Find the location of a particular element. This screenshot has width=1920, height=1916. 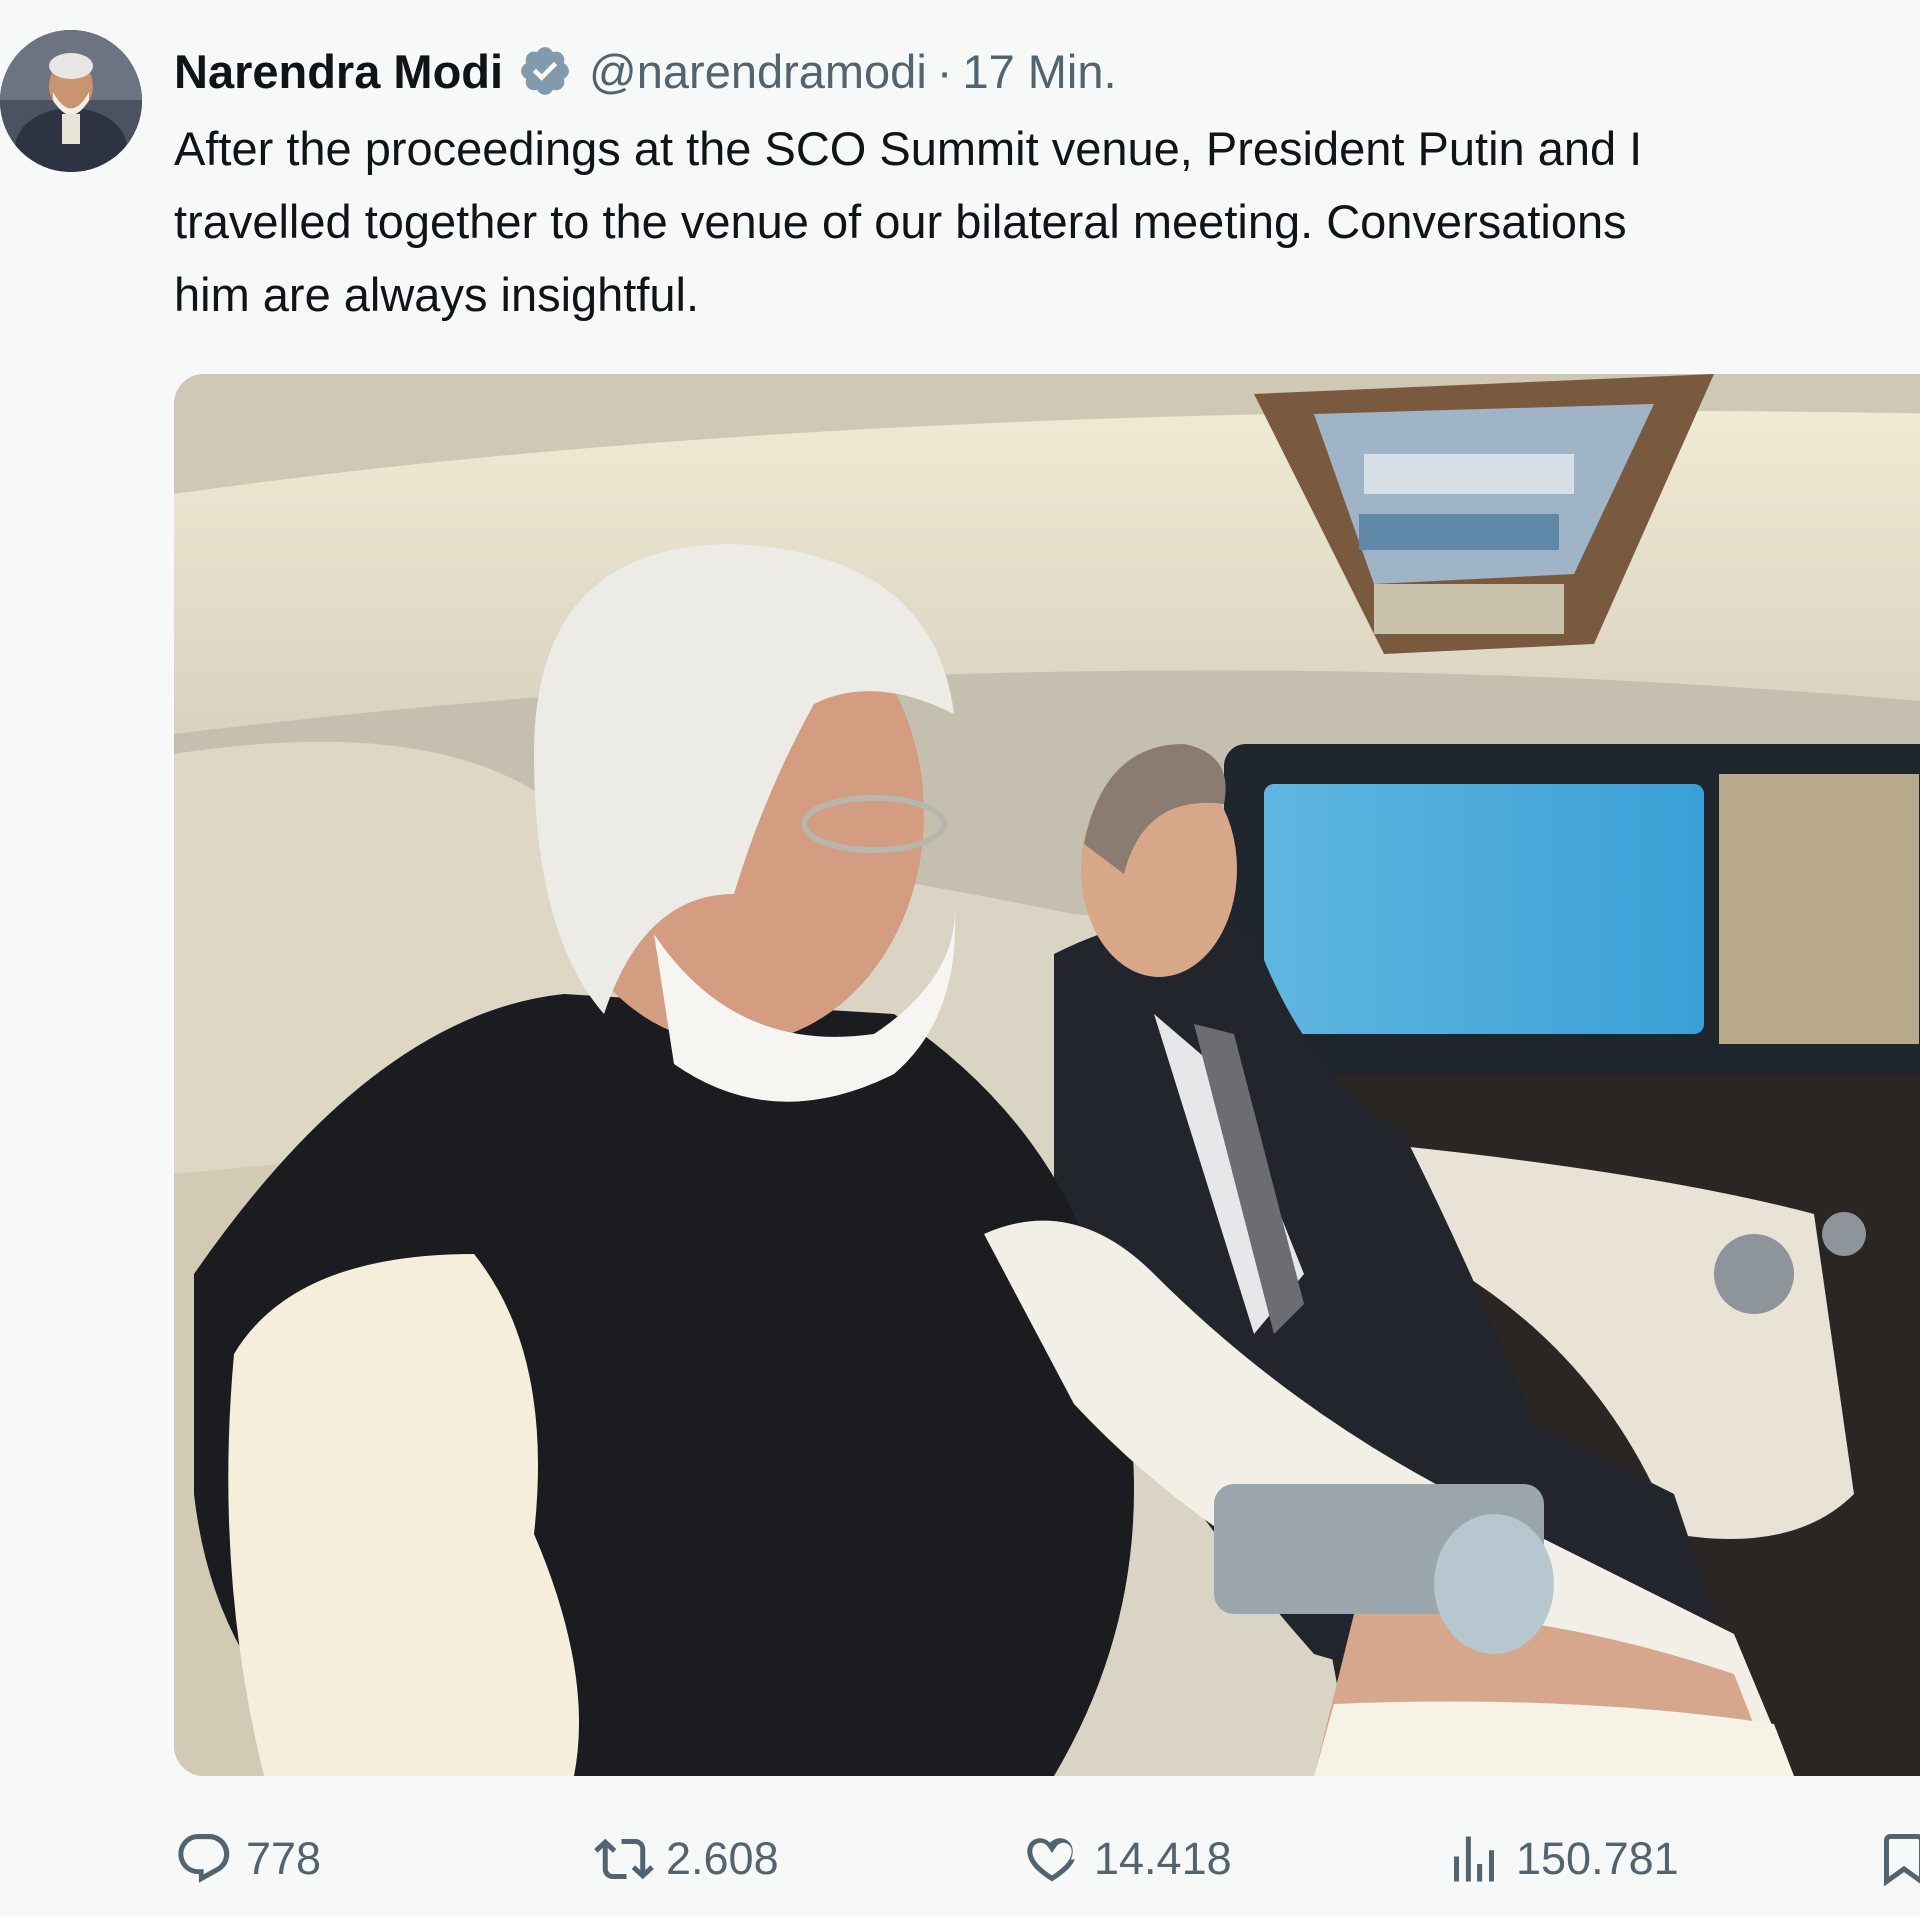

like-button: 14.418 is located at coordinates (1127, 1859).